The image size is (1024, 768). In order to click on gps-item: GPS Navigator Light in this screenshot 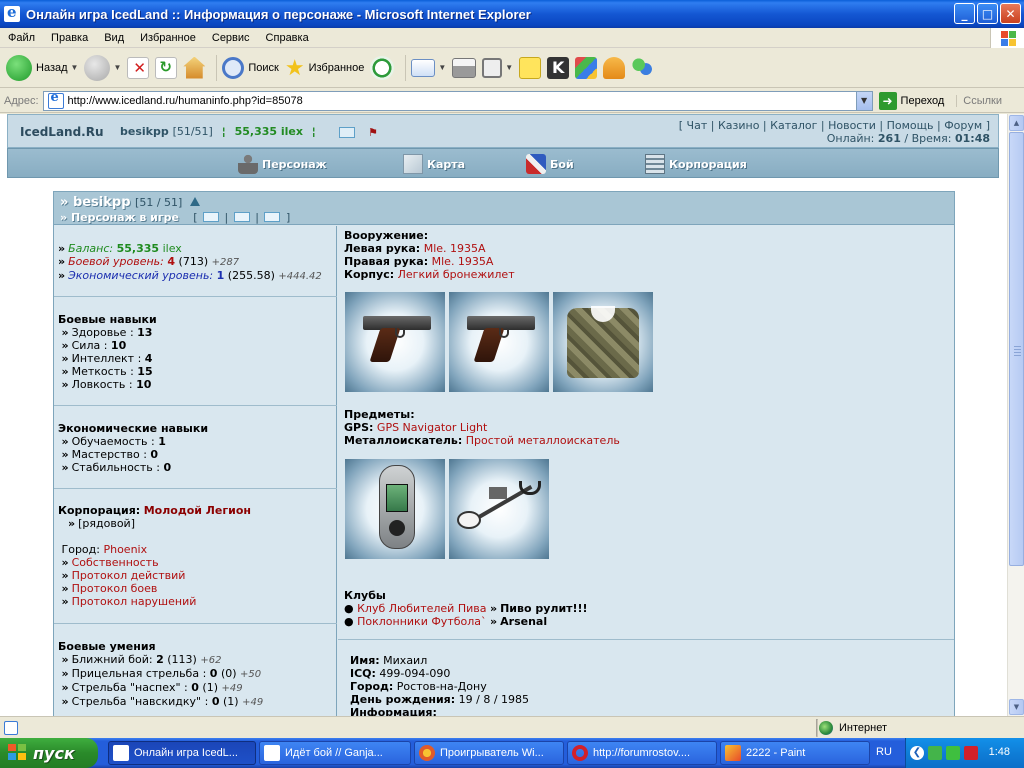, I will do `click(432, 427)`.